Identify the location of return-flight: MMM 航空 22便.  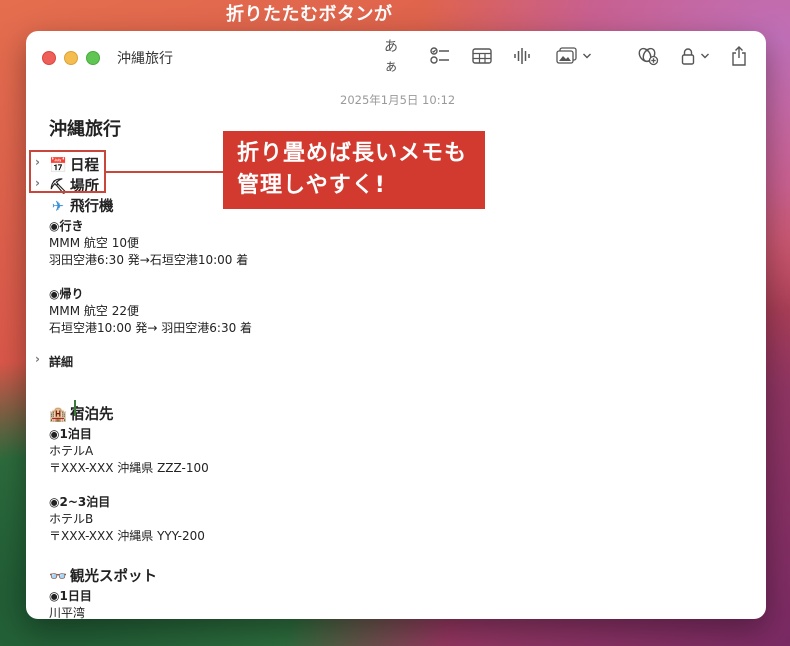
(94, 311).